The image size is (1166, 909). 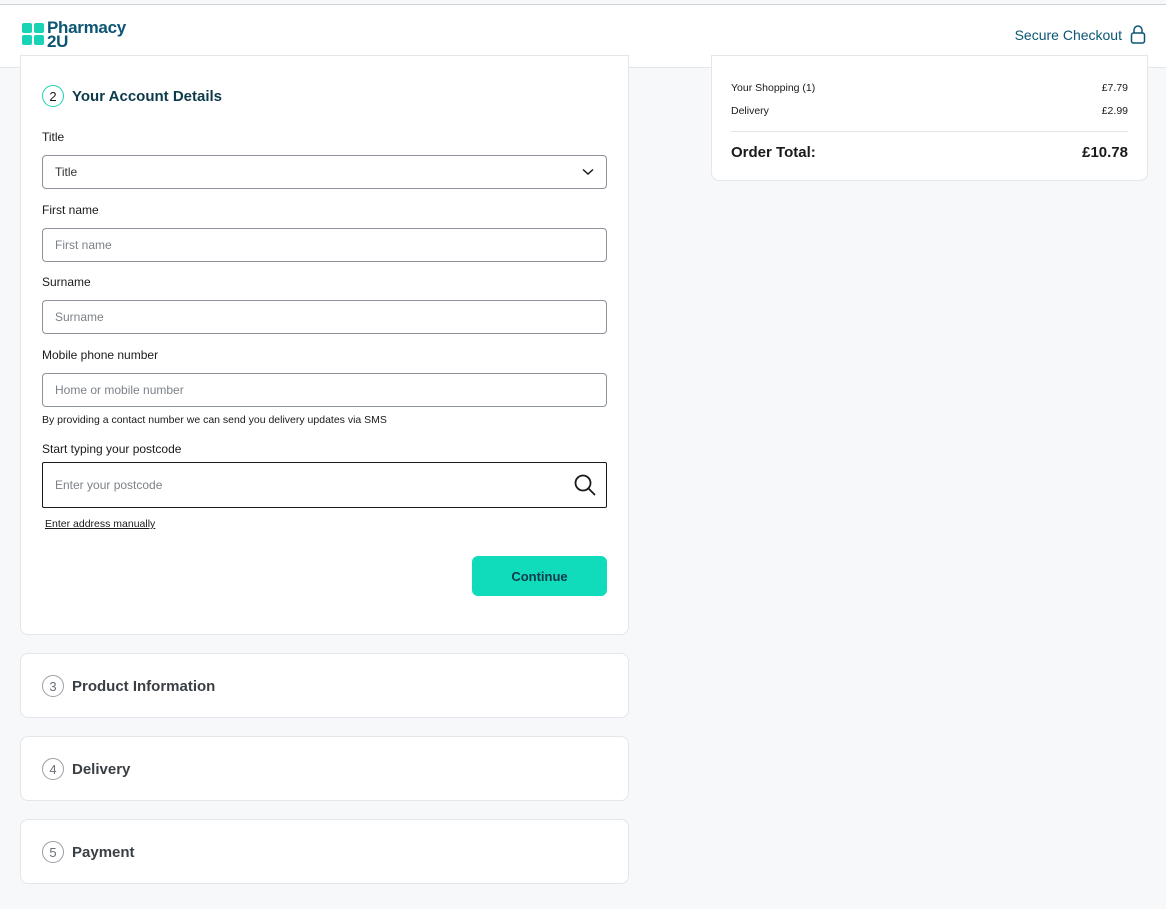 I want to click on logo-mark-icon, so click(x=33, y=34).